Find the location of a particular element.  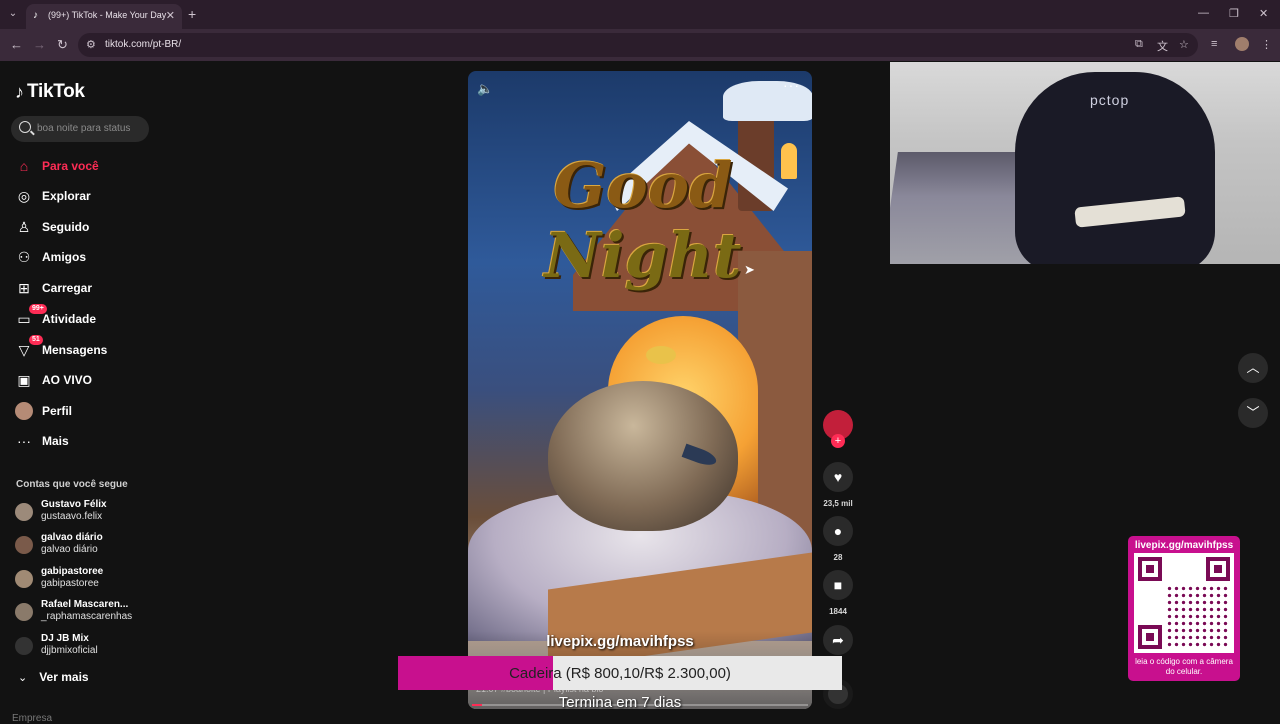

nav-label: Explorar is located at coordinates (66, 196).